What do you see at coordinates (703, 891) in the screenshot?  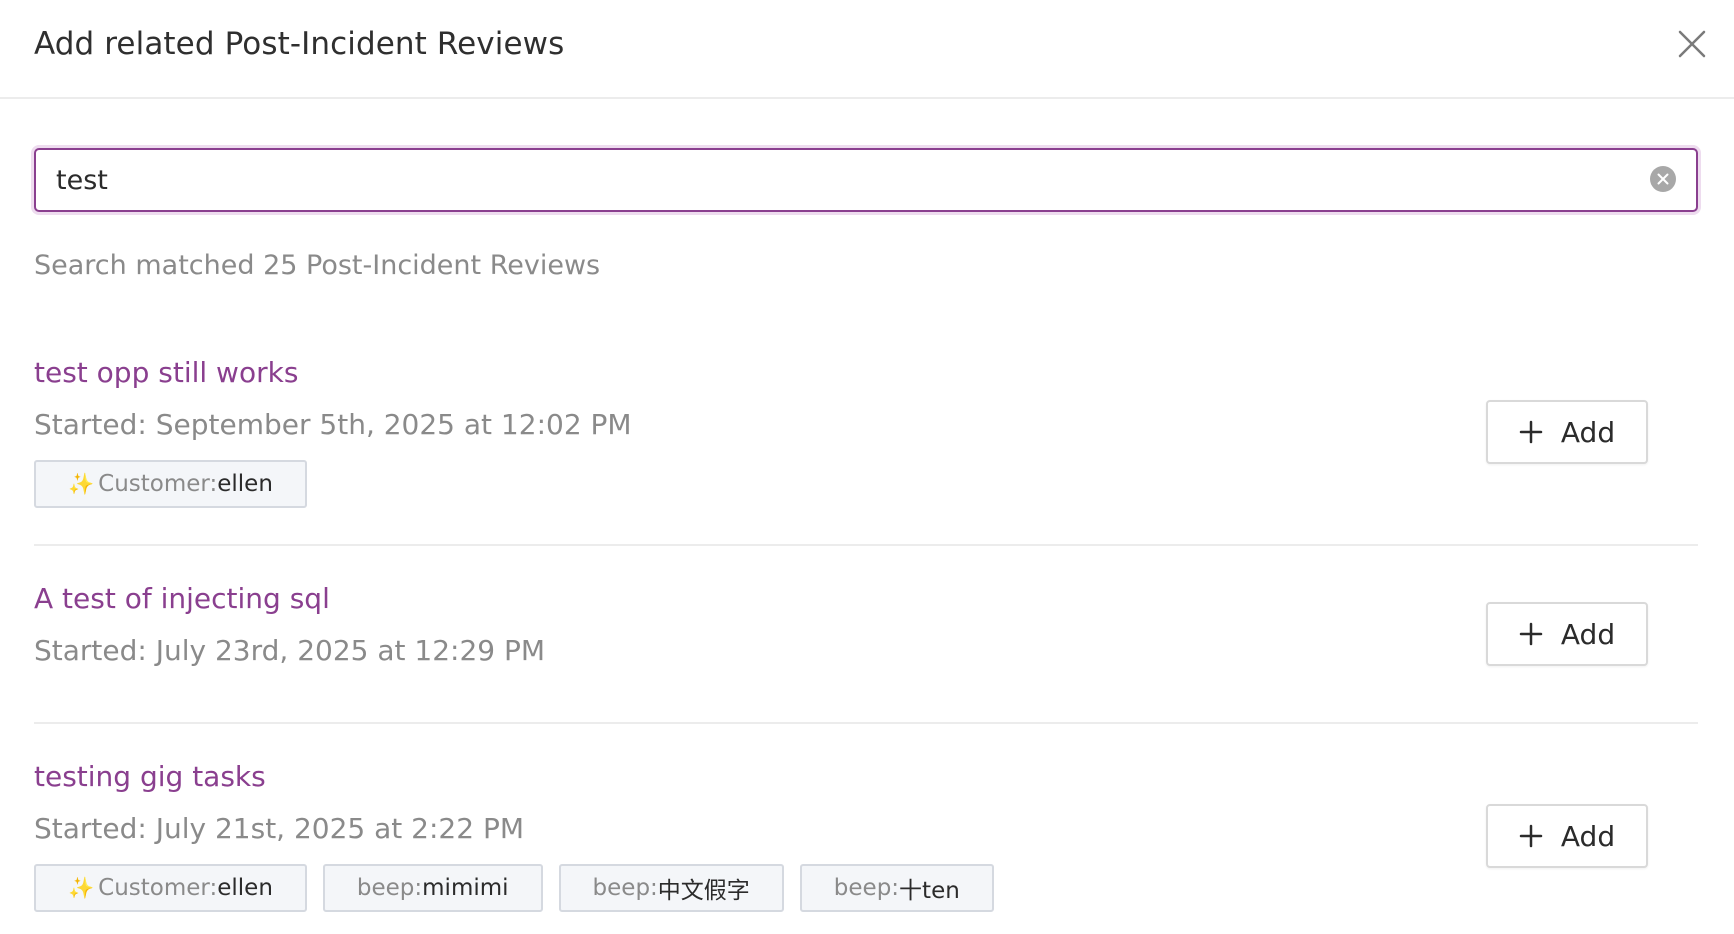 I see `tag-value: 中文假字` at bounding box center [703, 891].